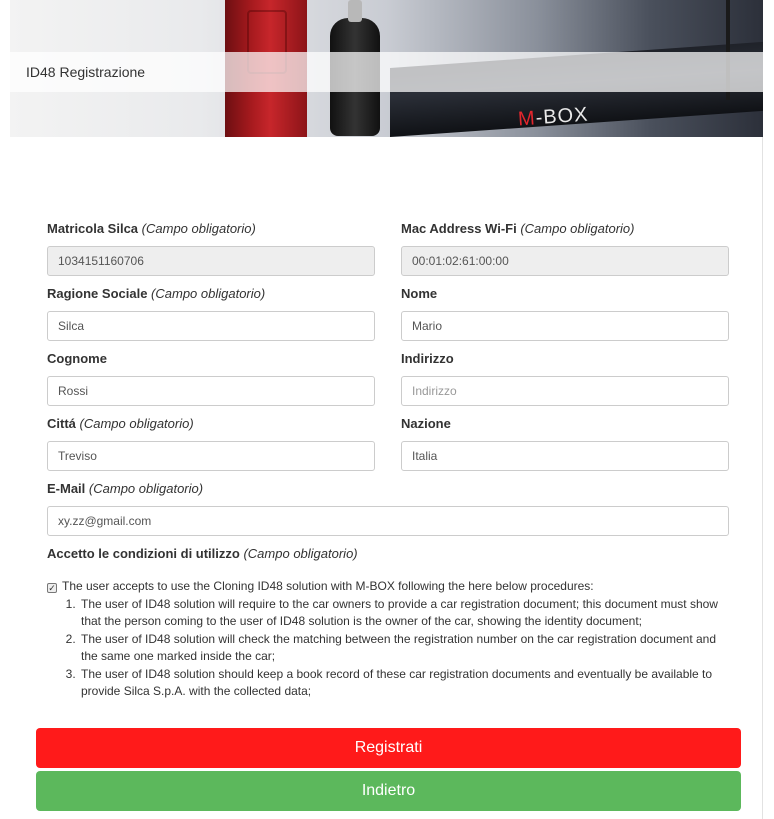 The width and height of the screenshot is (774, 819). Describe the element at coordinates (565, 261) in the screenshot. I see `mac-address-input: 00:01:02:61:00:00` at that location.